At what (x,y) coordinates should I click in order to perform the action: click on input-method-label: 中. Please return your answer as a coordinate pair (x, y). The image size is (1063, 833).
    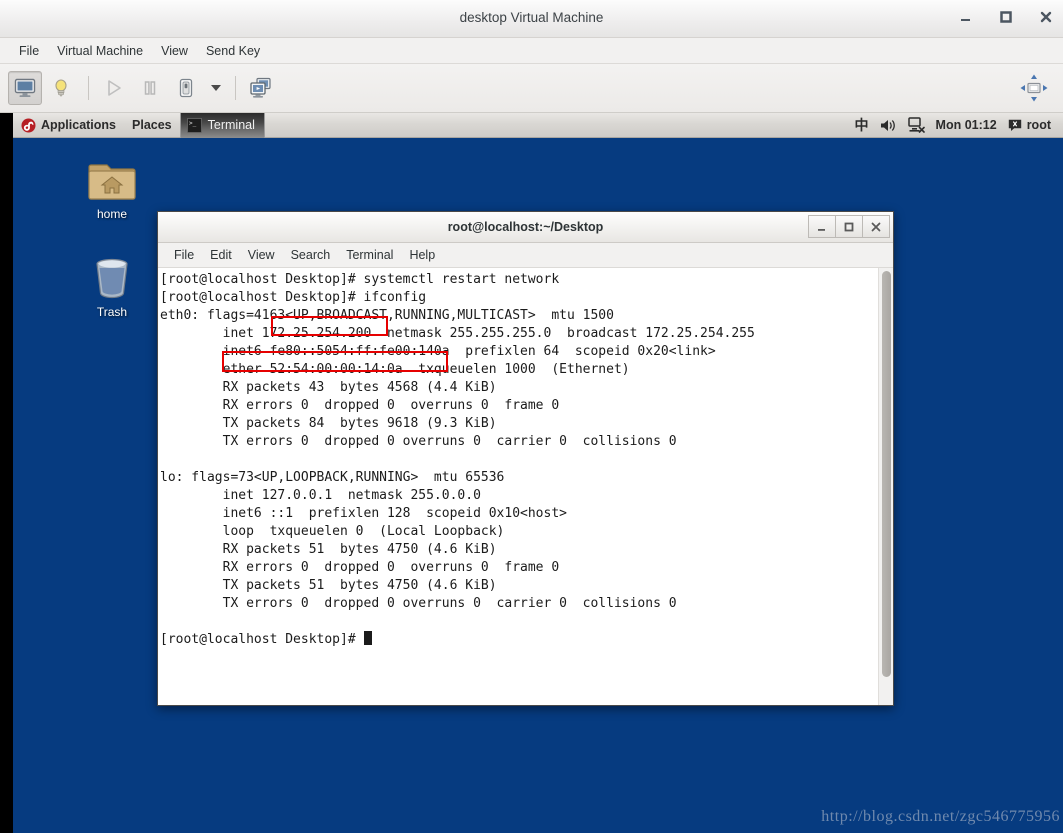
    Looking at the image, I should click on (861, 125).